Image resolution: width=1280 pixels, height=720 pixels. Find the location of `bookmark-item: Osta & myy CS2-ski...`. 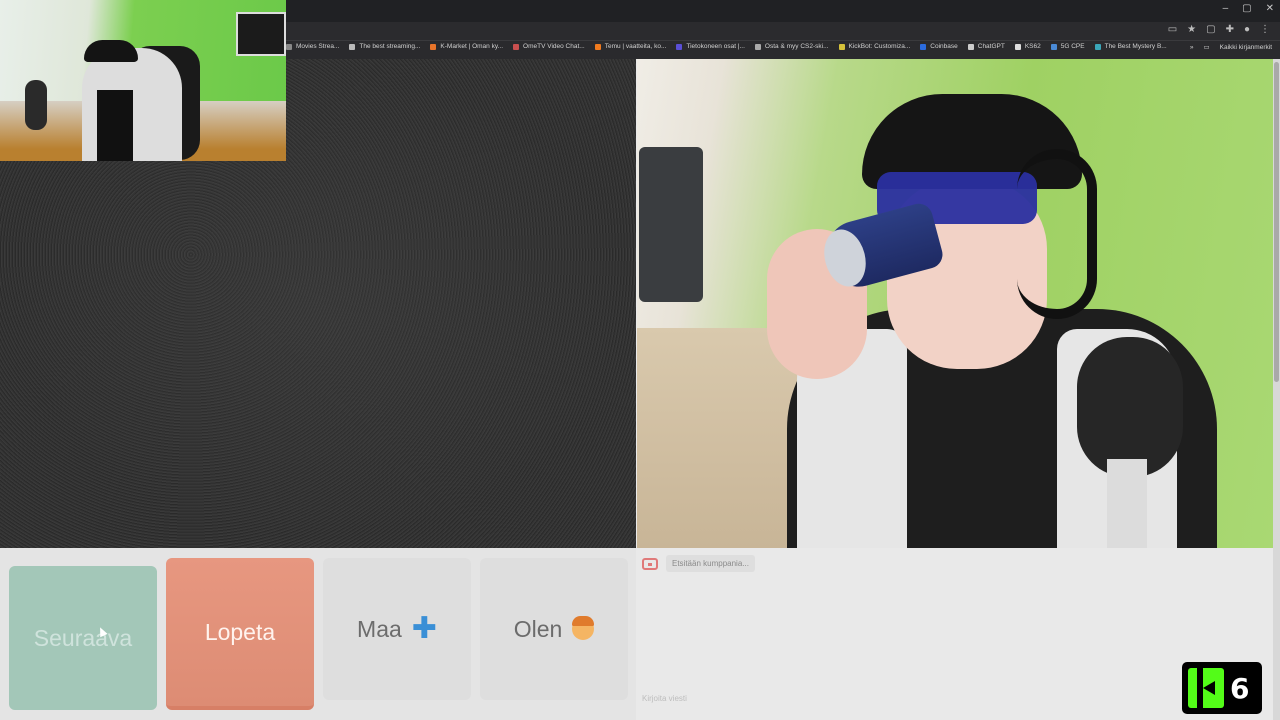

bookmark-item: Osta & myy CS2-ski... is located at coordinates (791, 46).